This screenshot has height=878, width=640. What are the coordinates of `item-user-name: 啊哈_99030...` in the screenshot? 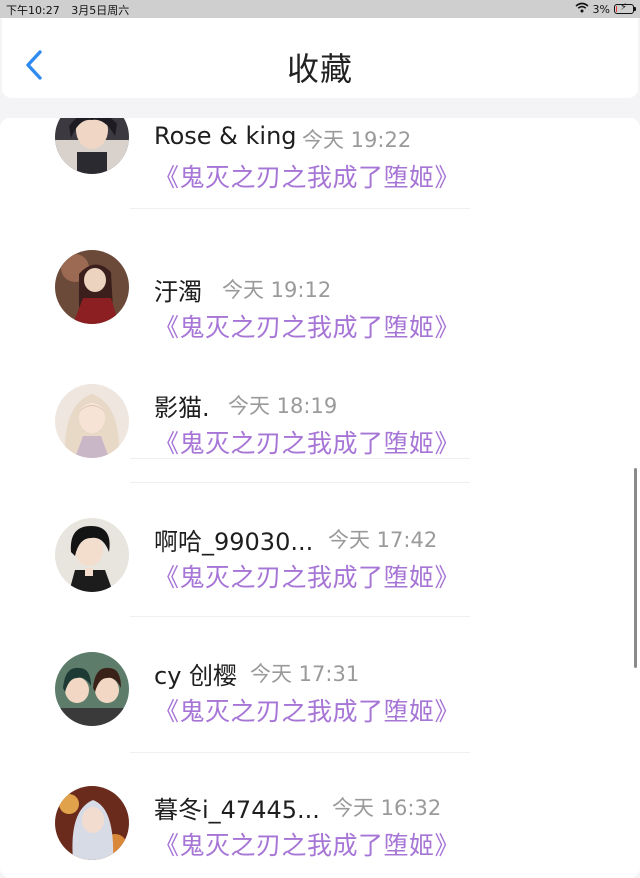 It's located at (234, 542).